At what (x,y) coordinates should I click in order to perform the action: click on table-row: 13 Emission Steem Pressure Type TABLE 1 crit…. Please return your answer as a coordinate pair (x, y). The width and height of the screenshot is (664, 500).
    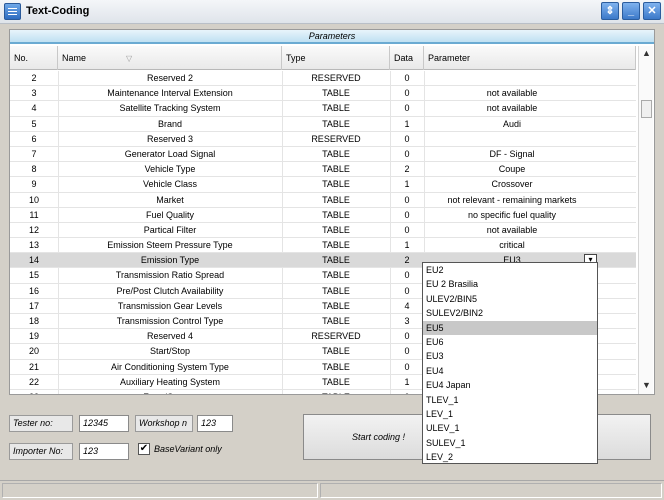
    Looking at the image, I should click on (323, 246).